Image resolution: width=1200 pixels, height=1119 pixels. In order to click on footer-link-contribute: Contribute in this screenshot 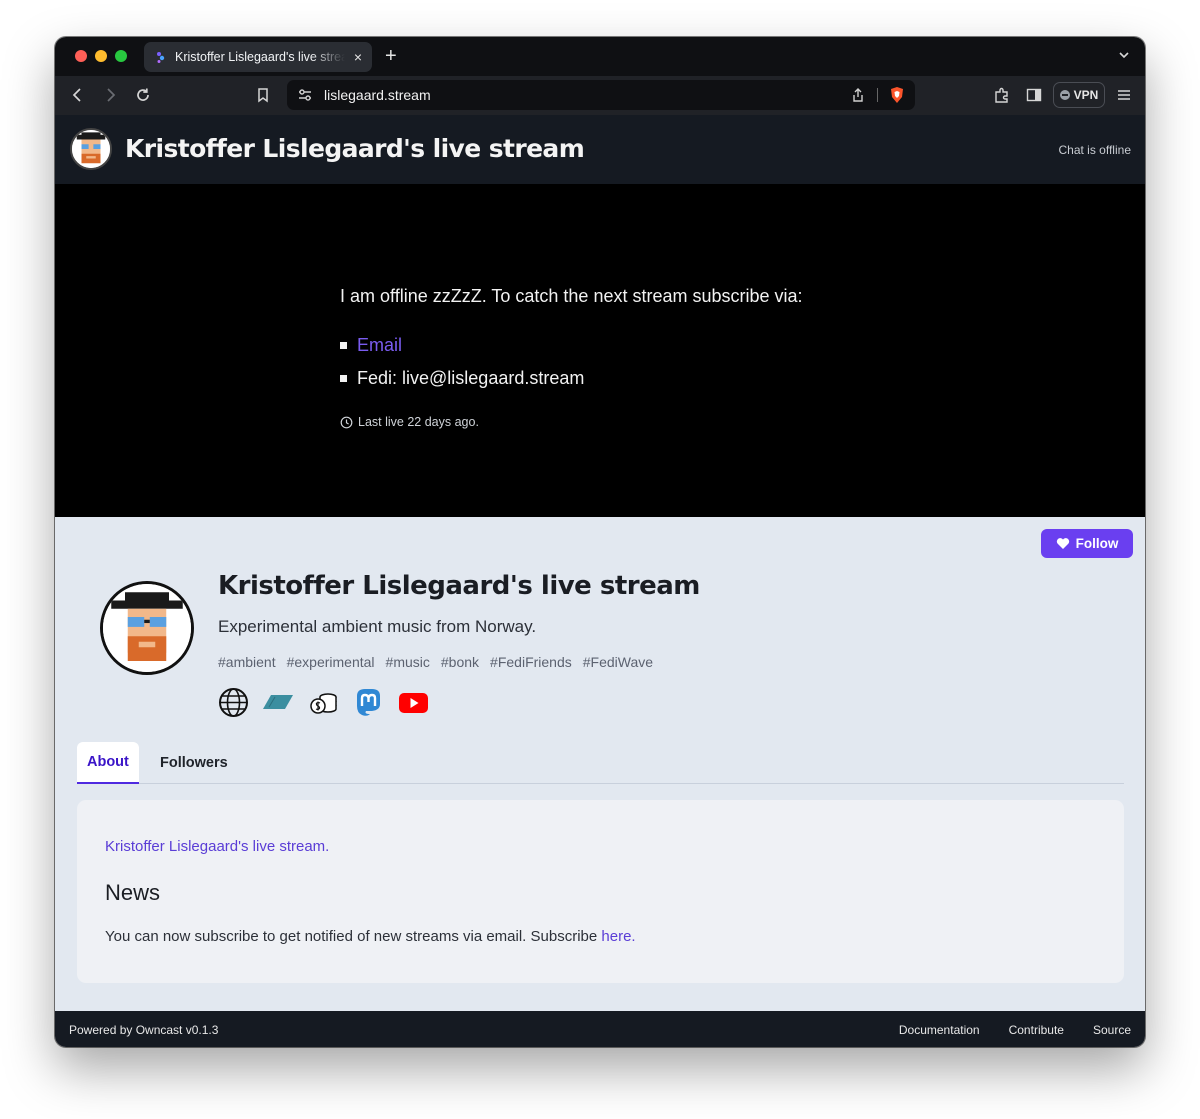, I will do `click(1036, 1030)`.